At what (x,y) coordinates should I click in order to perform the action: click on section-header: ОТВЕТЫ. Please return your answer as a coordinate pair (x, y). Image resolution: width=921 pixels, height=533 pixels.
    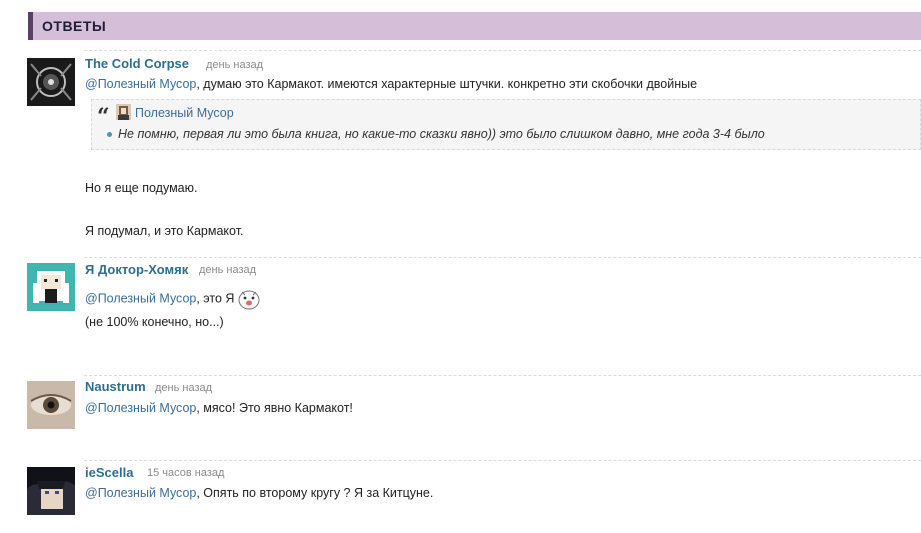
    Looking at the image, I should click on (474, 26).